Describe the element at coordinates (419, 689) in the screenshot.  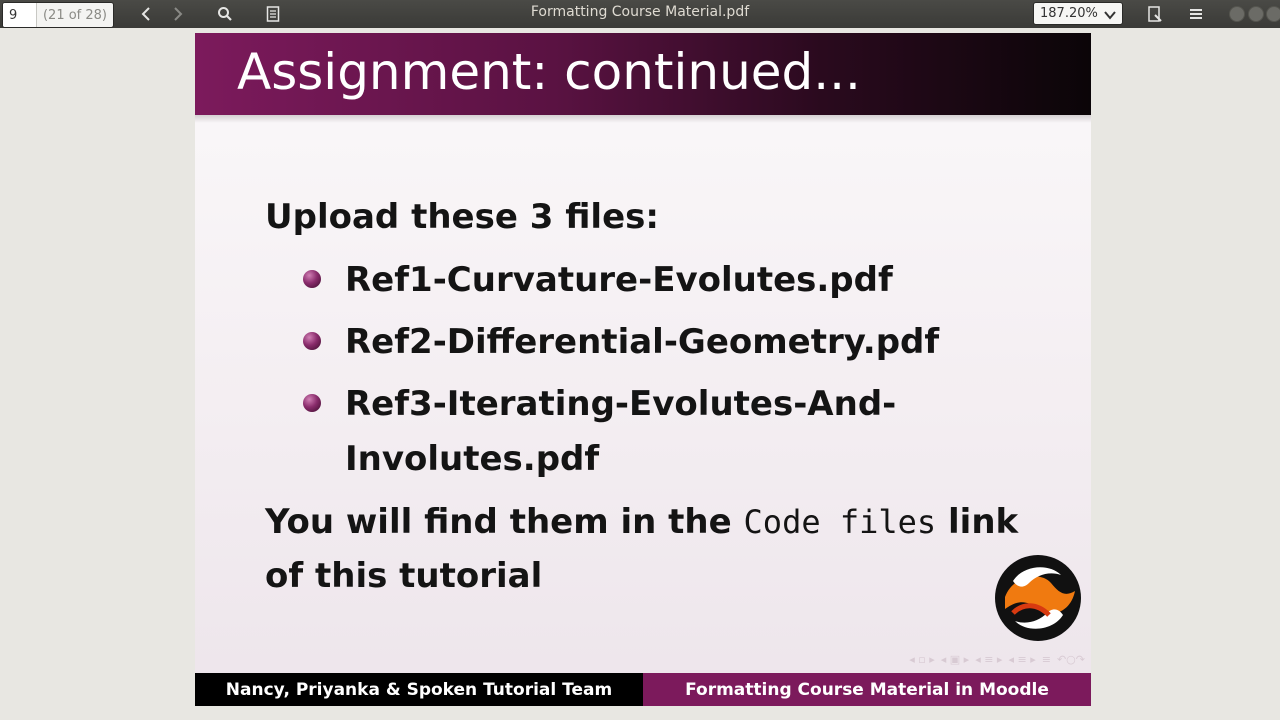
I see `footer-authors: Nancy, Priyanka & Spoken Tutorial Team` at that location.